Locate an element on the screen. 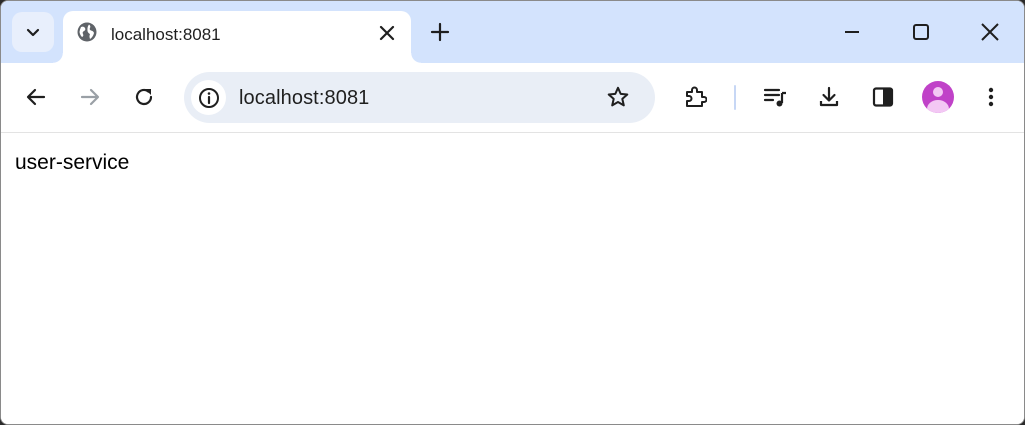 This screenshot has width=1025, height=425. chevron-down-icon is located at coordinates (33, 32).